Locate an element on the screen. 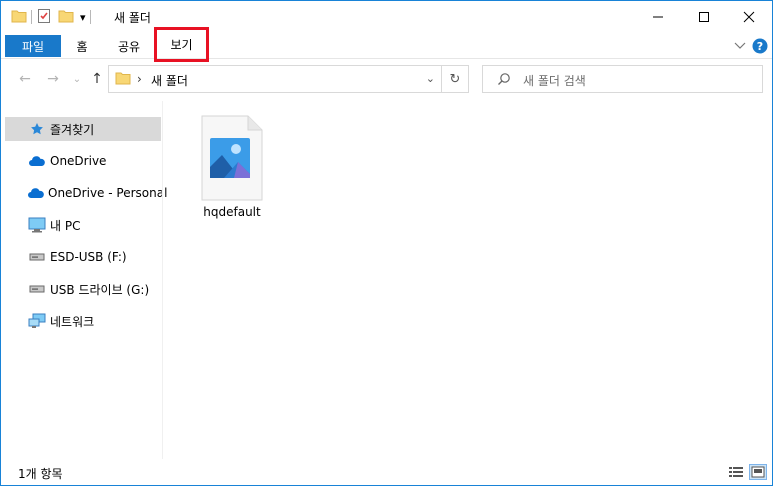 This screenshot has width=773, height=486. customize-toolbar-icon: ▾ is located at coordinates (83, 17).